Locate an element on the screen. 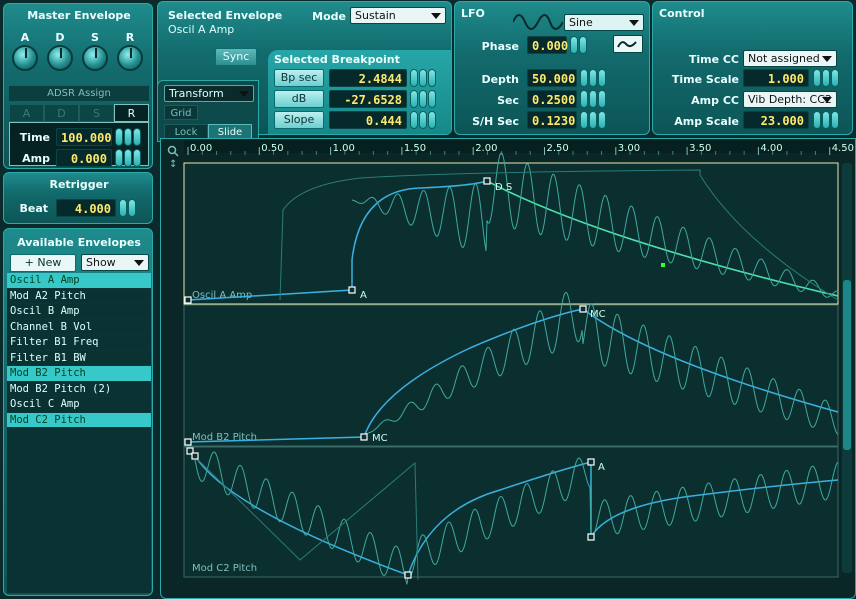 The height and width of the screenshot is (599, 856). time-cc-label: Time CC is located at coordinates (713, 59).